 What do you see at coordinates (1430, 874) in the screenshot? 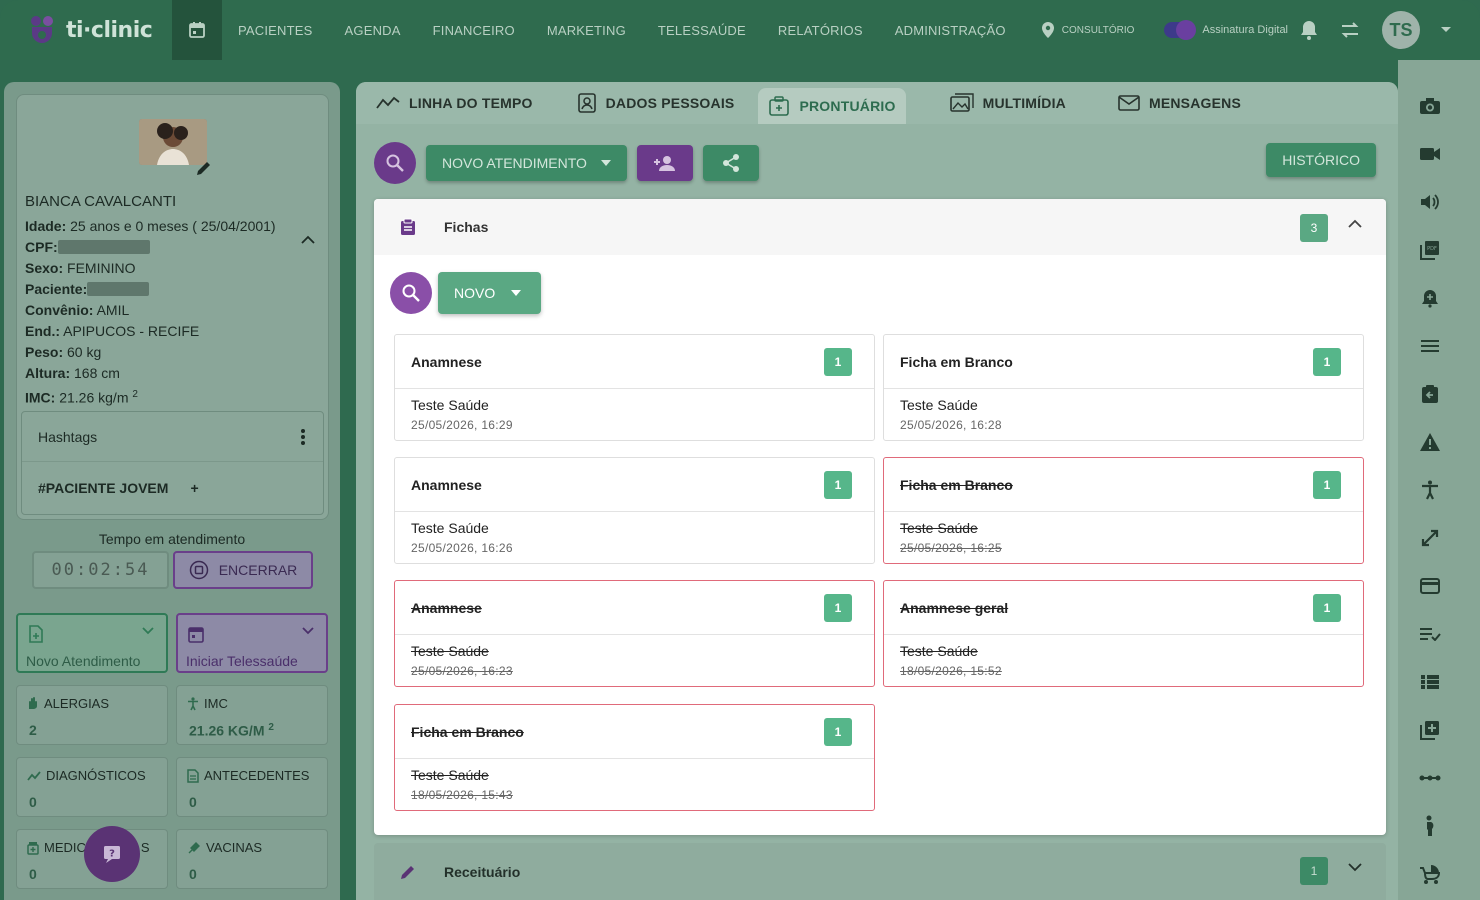
I see `stroller-icon` at bounding box center [1430, 874].